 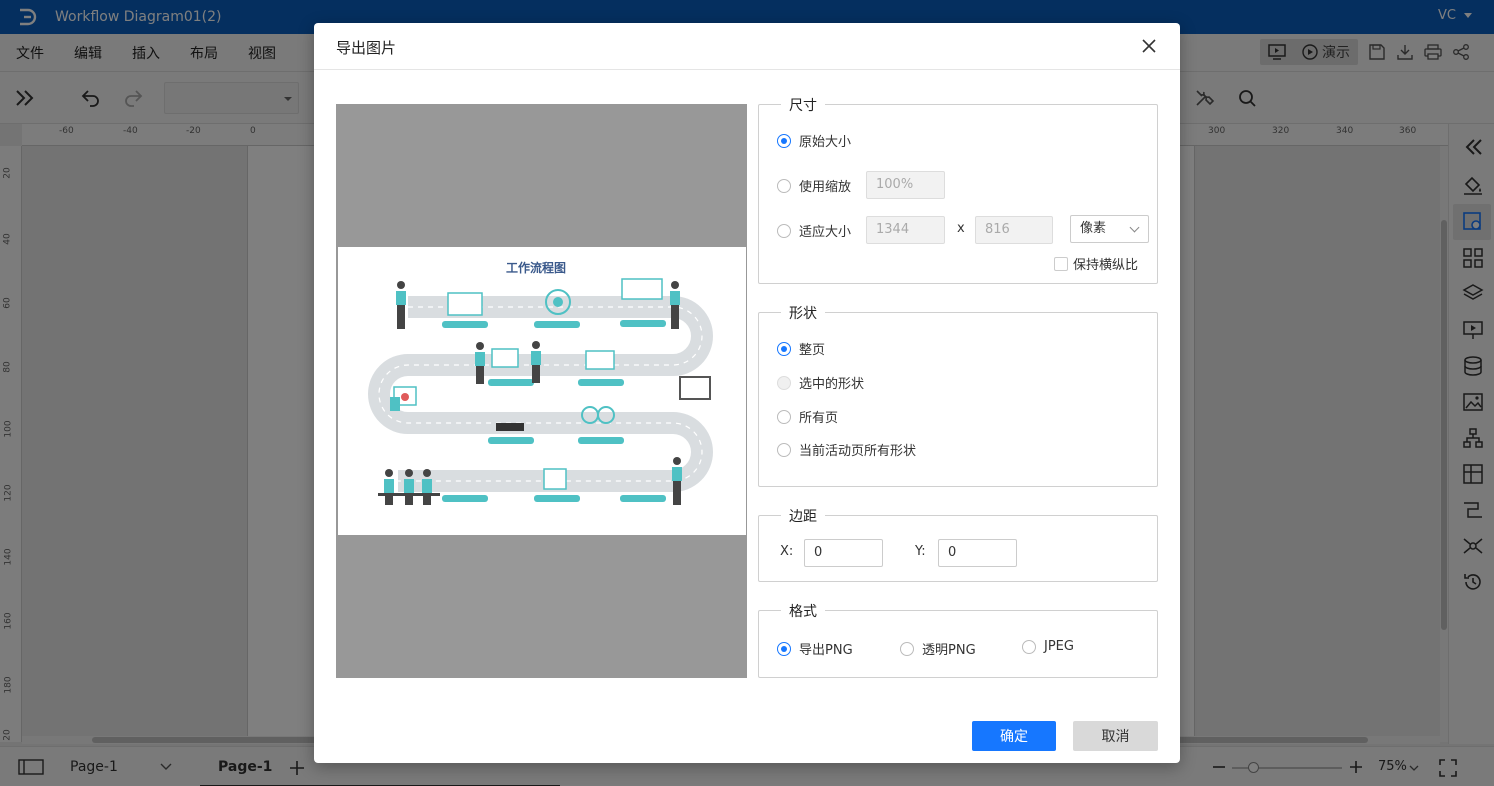 What do you see at coordinates (1059, 646) in the screenshot?
I see `format-jpeg-label: JPEG` at bounding box center [1059, 646].